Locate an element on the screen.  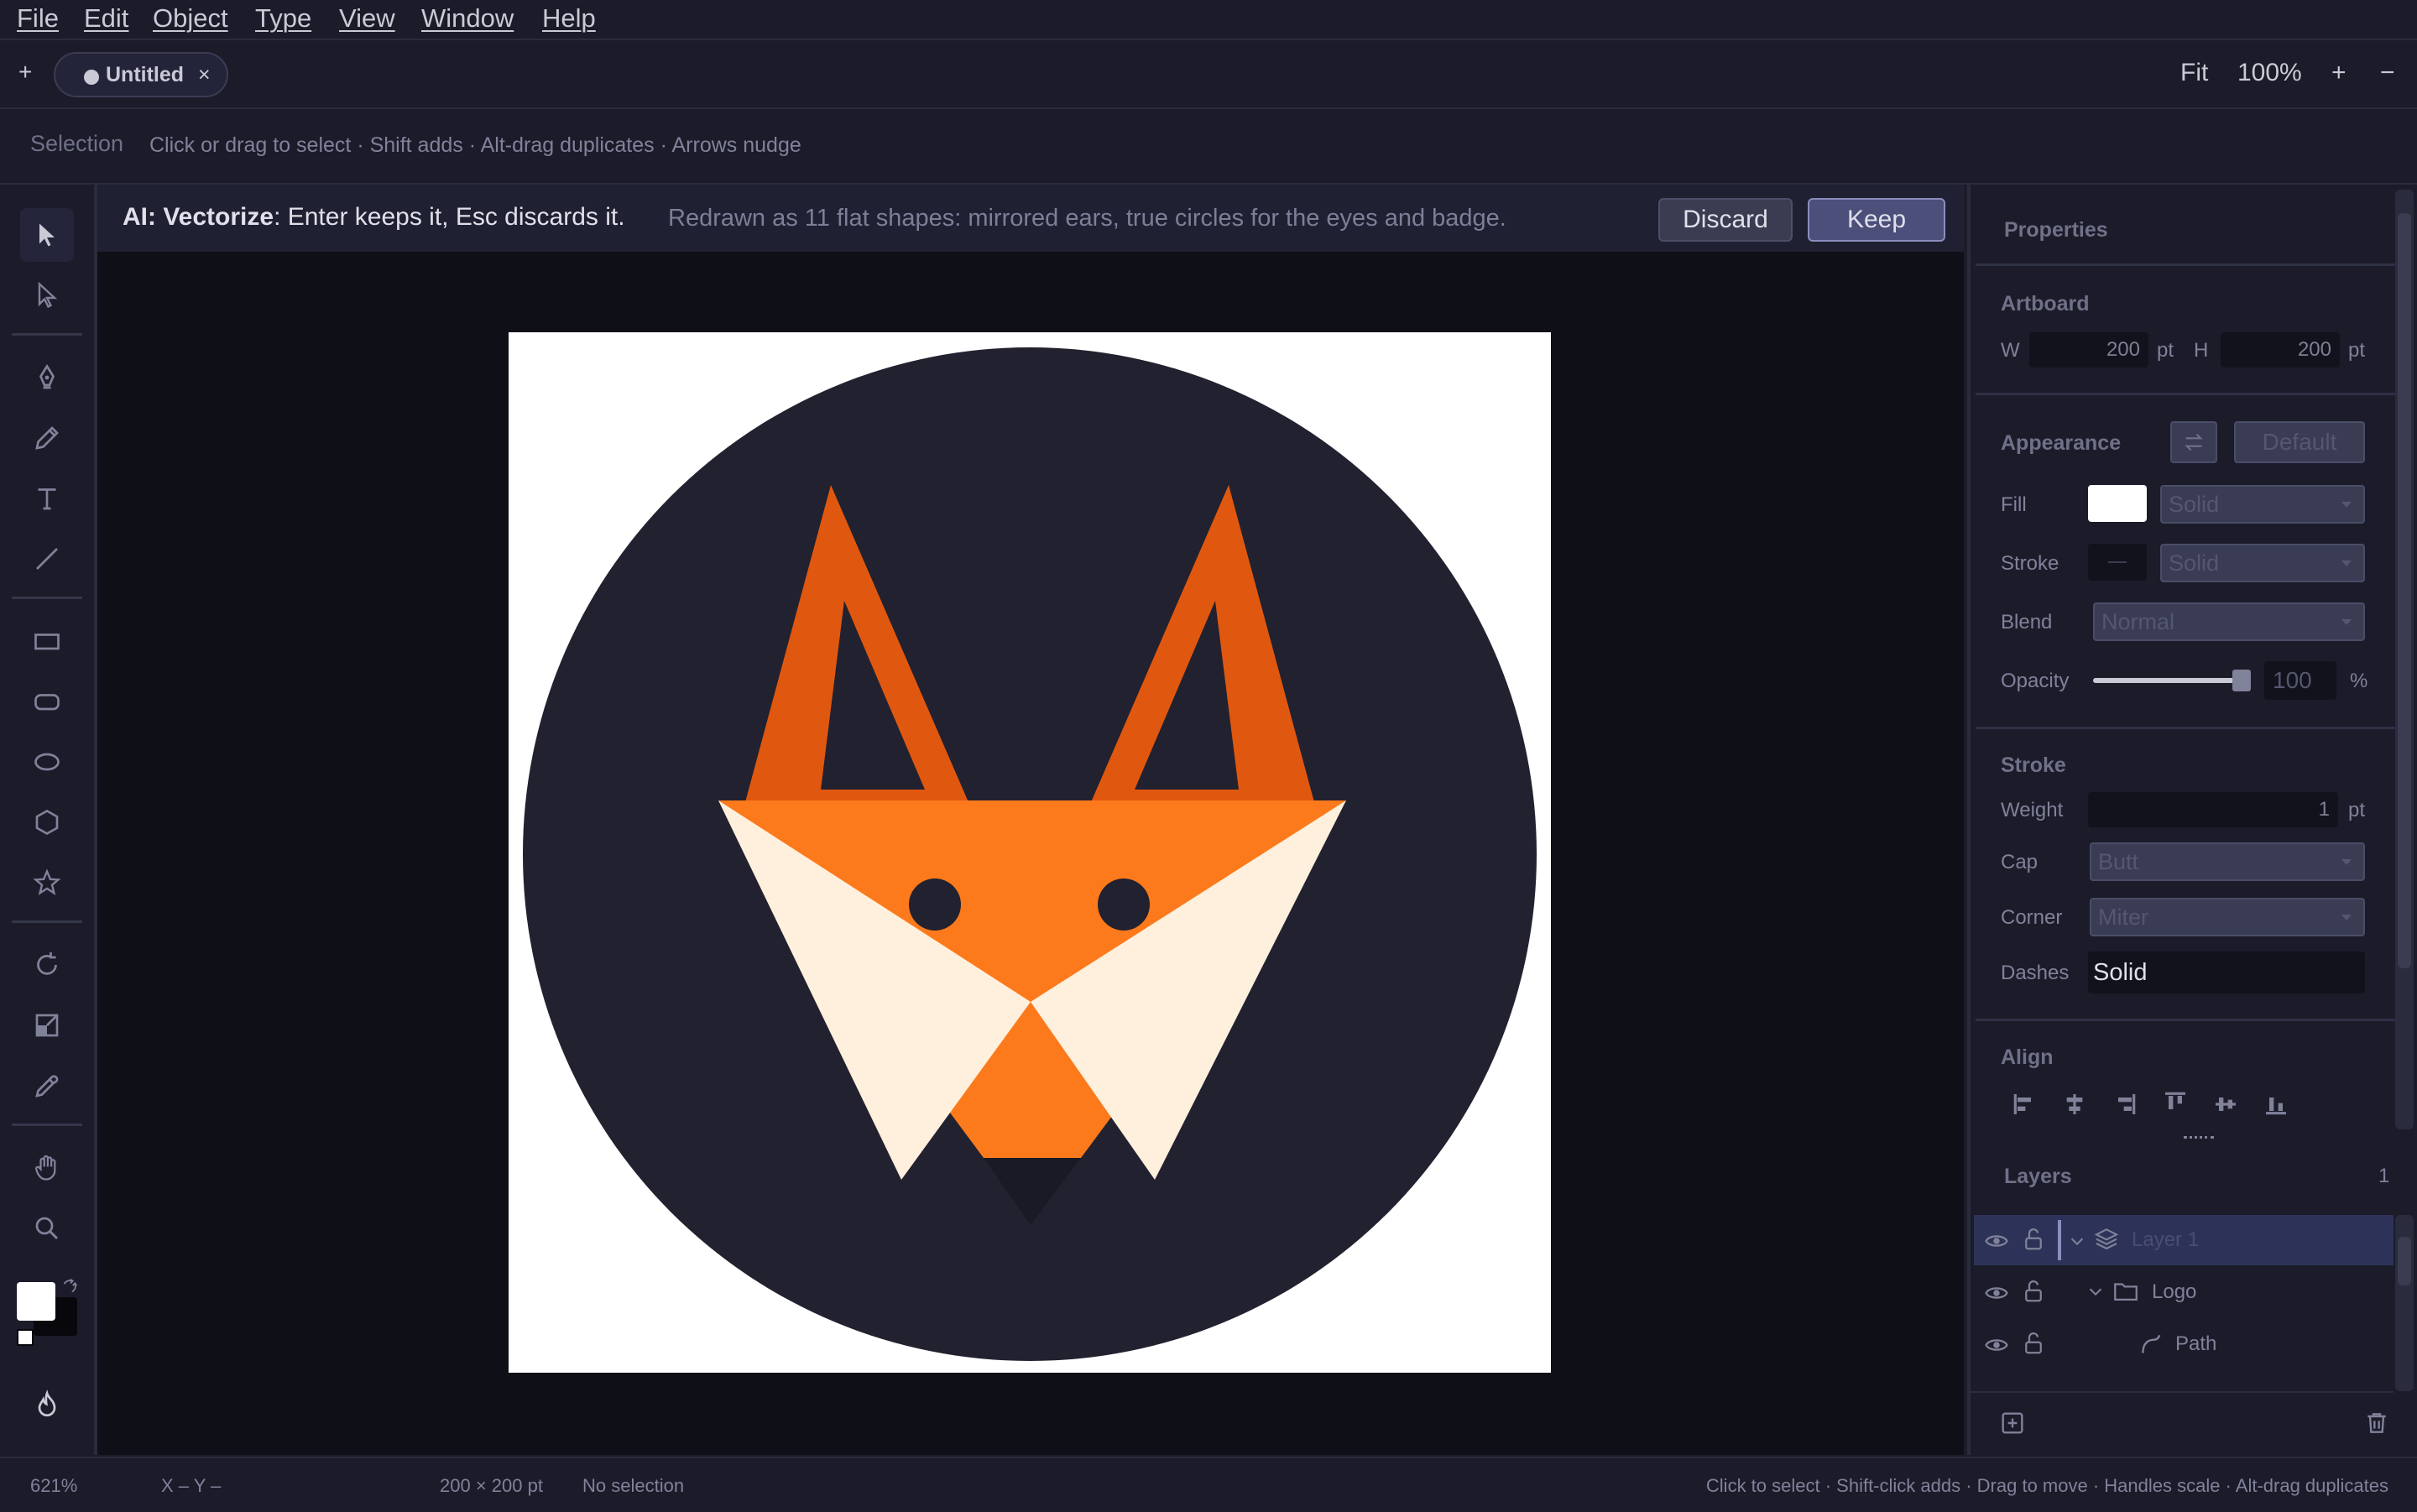
blend-label: Blend is located at coordinates (2027, 622).